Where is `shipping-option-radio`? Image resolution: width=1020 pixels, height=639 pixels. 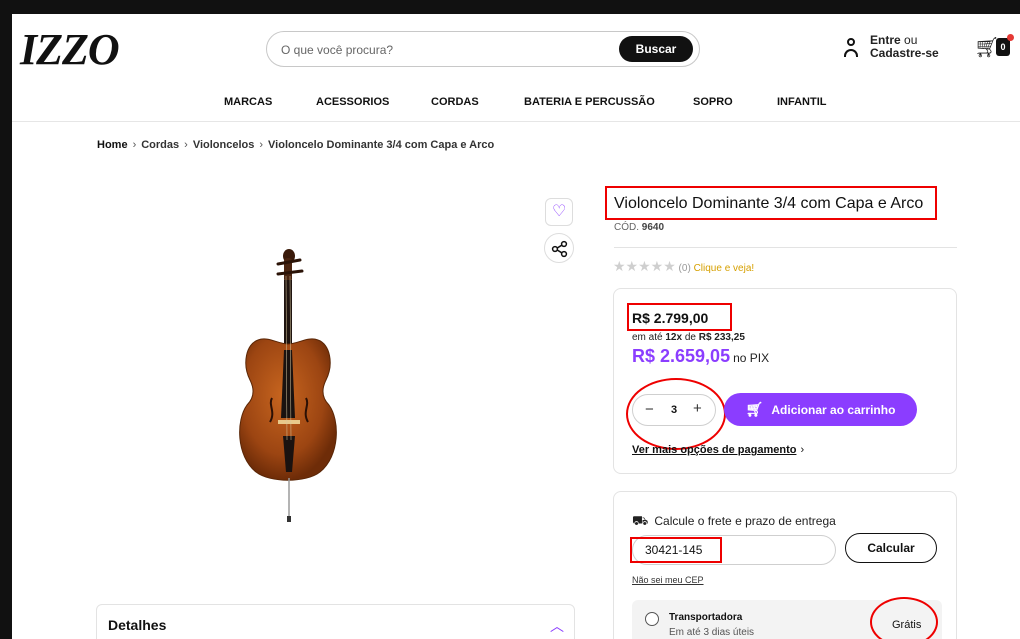
shipping-option-radio is located at coordinates (652, 619).